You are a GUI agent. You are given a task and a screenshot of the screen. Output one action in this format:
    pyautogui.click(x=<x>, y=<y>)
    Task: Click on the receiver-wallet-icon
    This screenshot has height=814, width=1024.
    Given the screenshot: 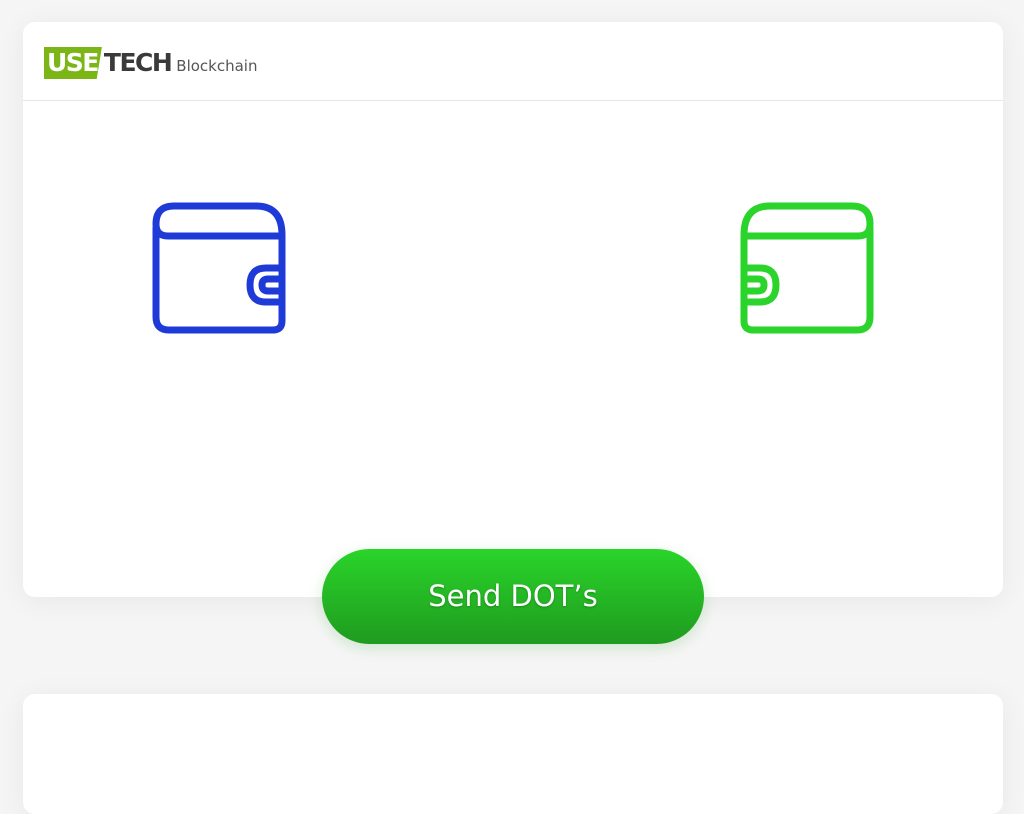 What is the action you would take?
    pyautogui.click(x=808, y=269)
    